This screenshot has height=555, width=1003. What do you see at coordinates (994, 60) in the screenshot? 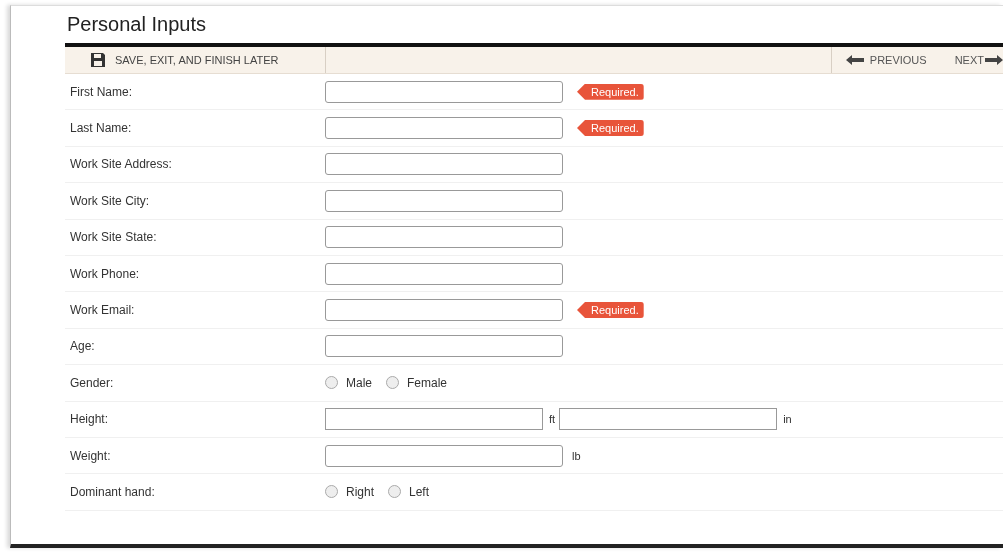
I see `right-arrow-icon` at bounding box center [994, 60].